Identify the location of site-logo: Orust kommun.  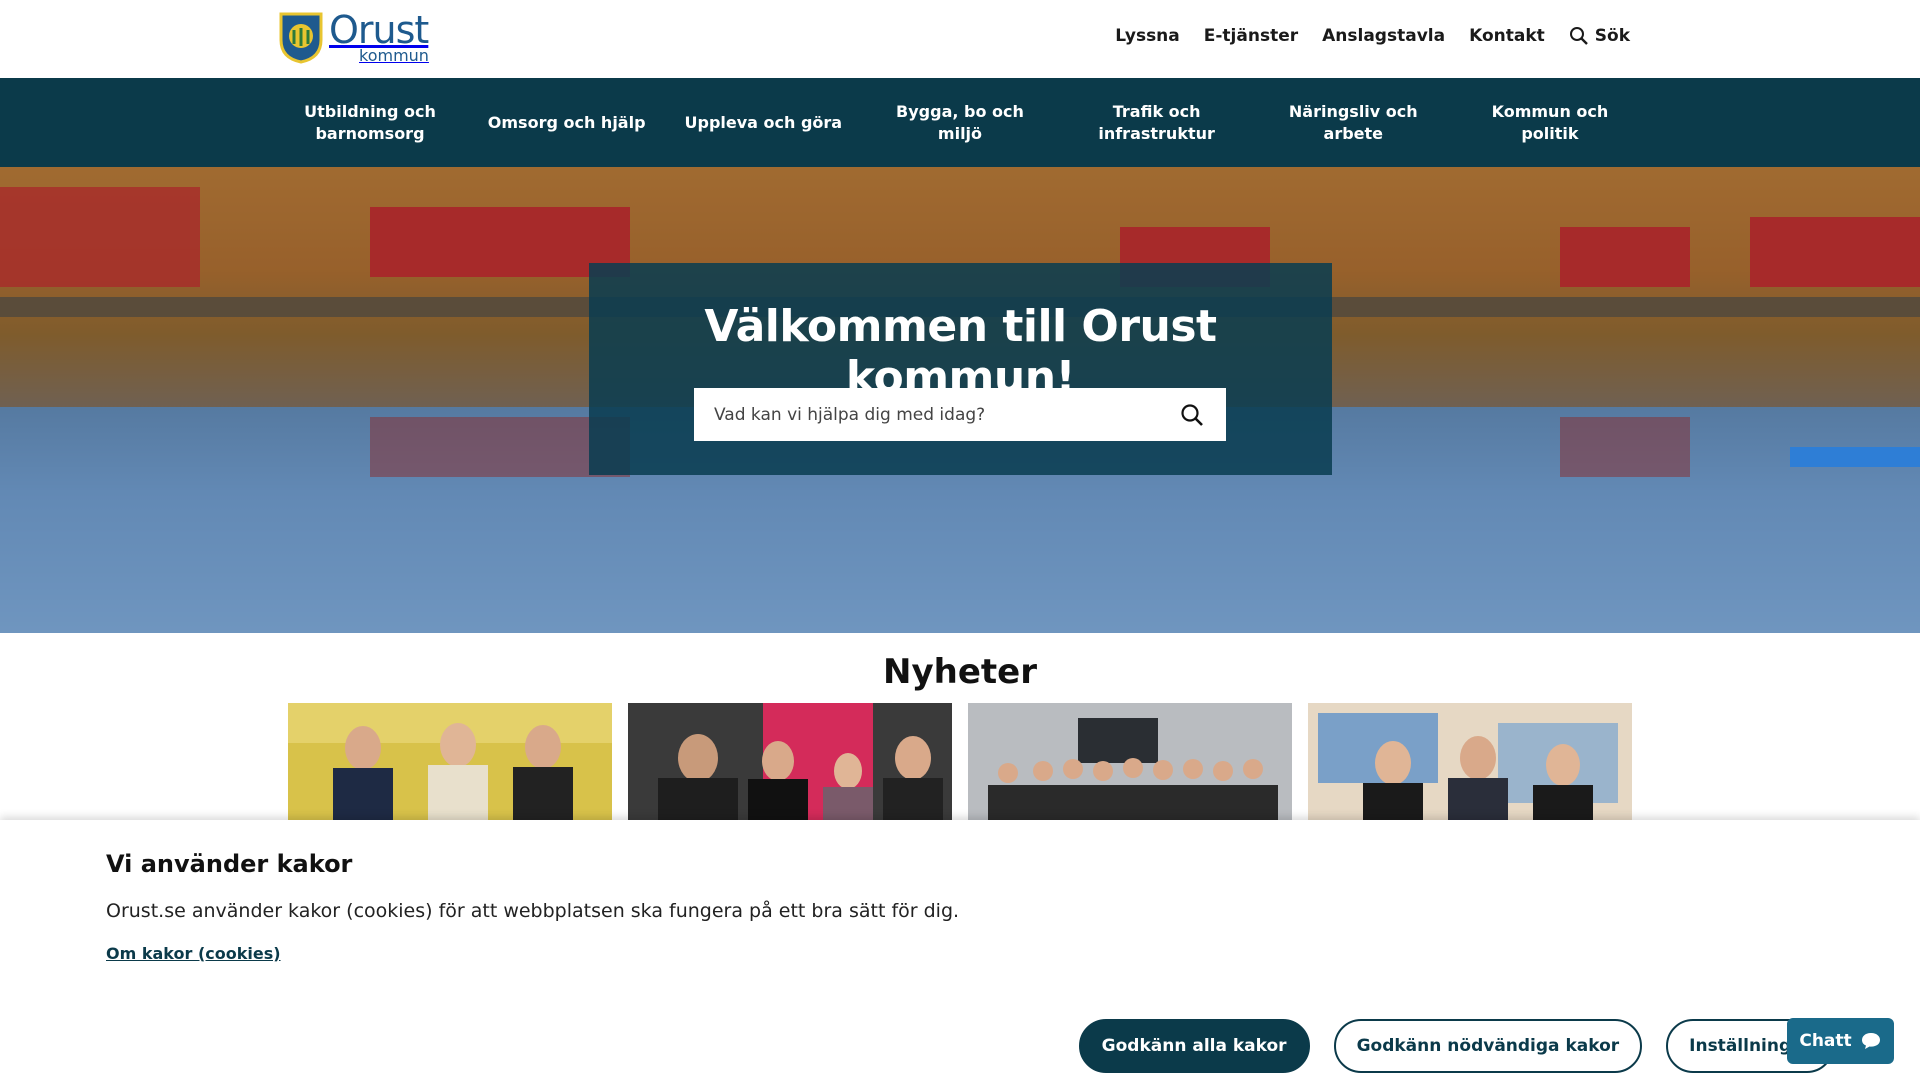
(354, 36).